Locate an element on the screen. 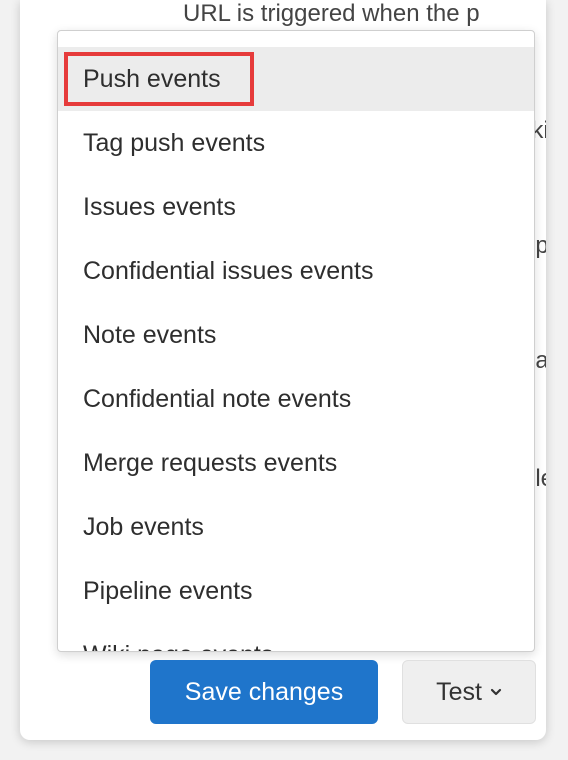  dropdown-item-tag-push-events: Tag push events is located at coordinates (296, 143).